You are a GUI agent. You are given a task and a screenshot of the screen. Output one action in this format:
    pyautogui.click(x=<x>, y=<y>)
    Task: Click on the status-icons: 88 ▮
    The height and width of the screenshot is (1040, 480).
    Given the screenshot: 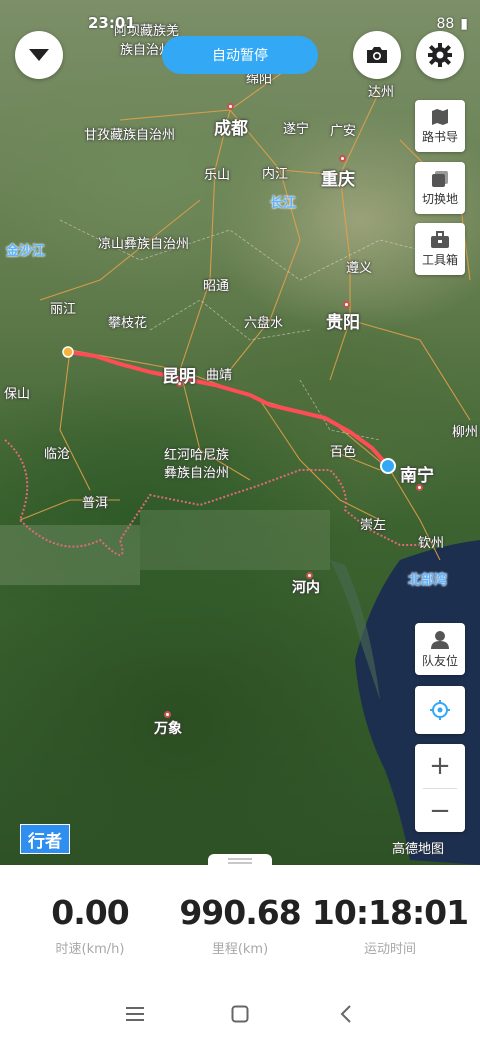 What is the action you would take?
    pyautogui.click(x=452, y=24)
    